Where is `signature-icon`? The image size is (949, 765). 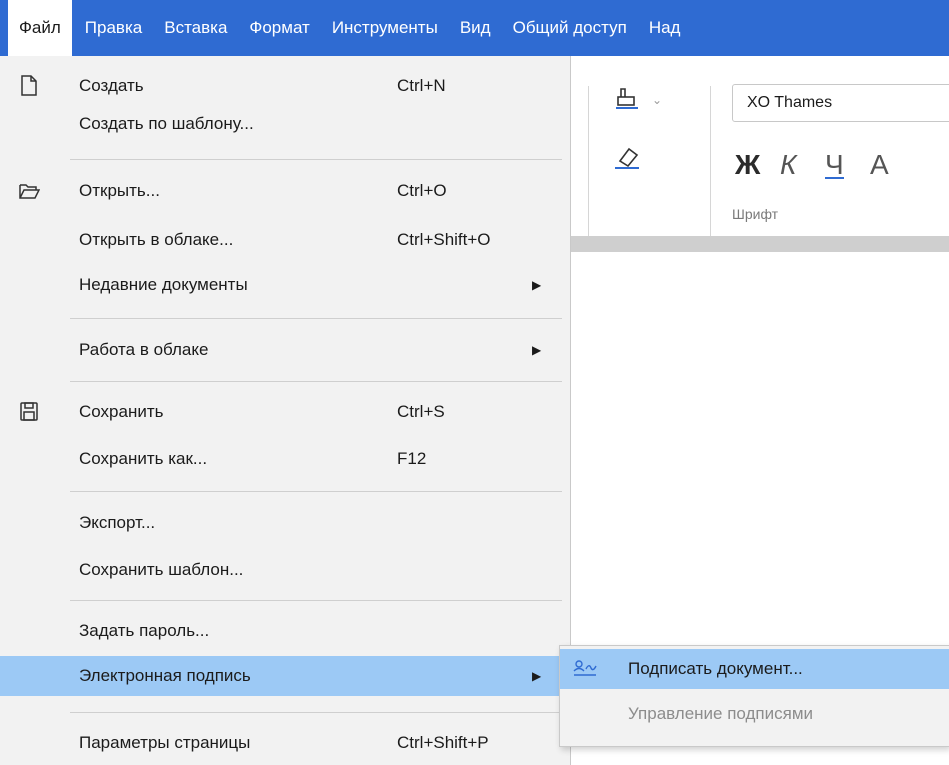
signature-icon is located at coordinates (585, 668).